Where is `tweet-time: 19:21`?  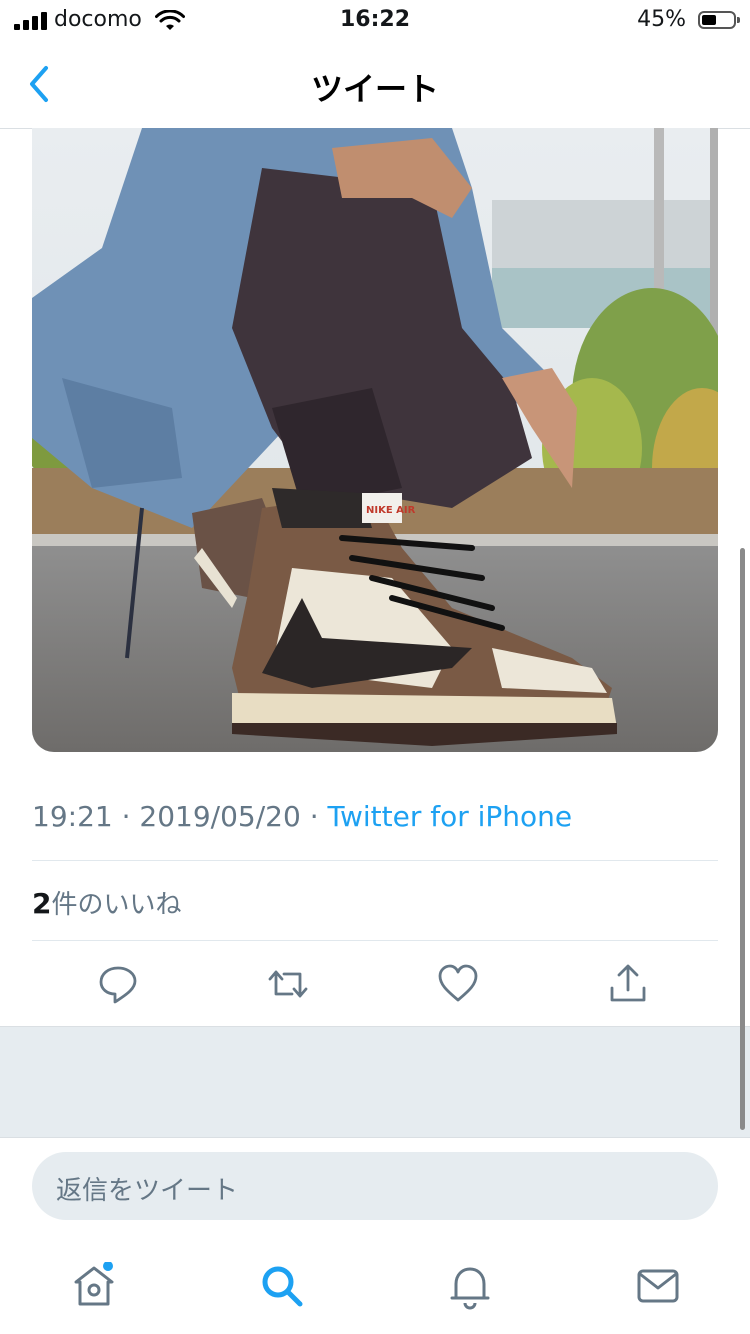 tweet-time: 19:21 is located at coordinates (72, 816).